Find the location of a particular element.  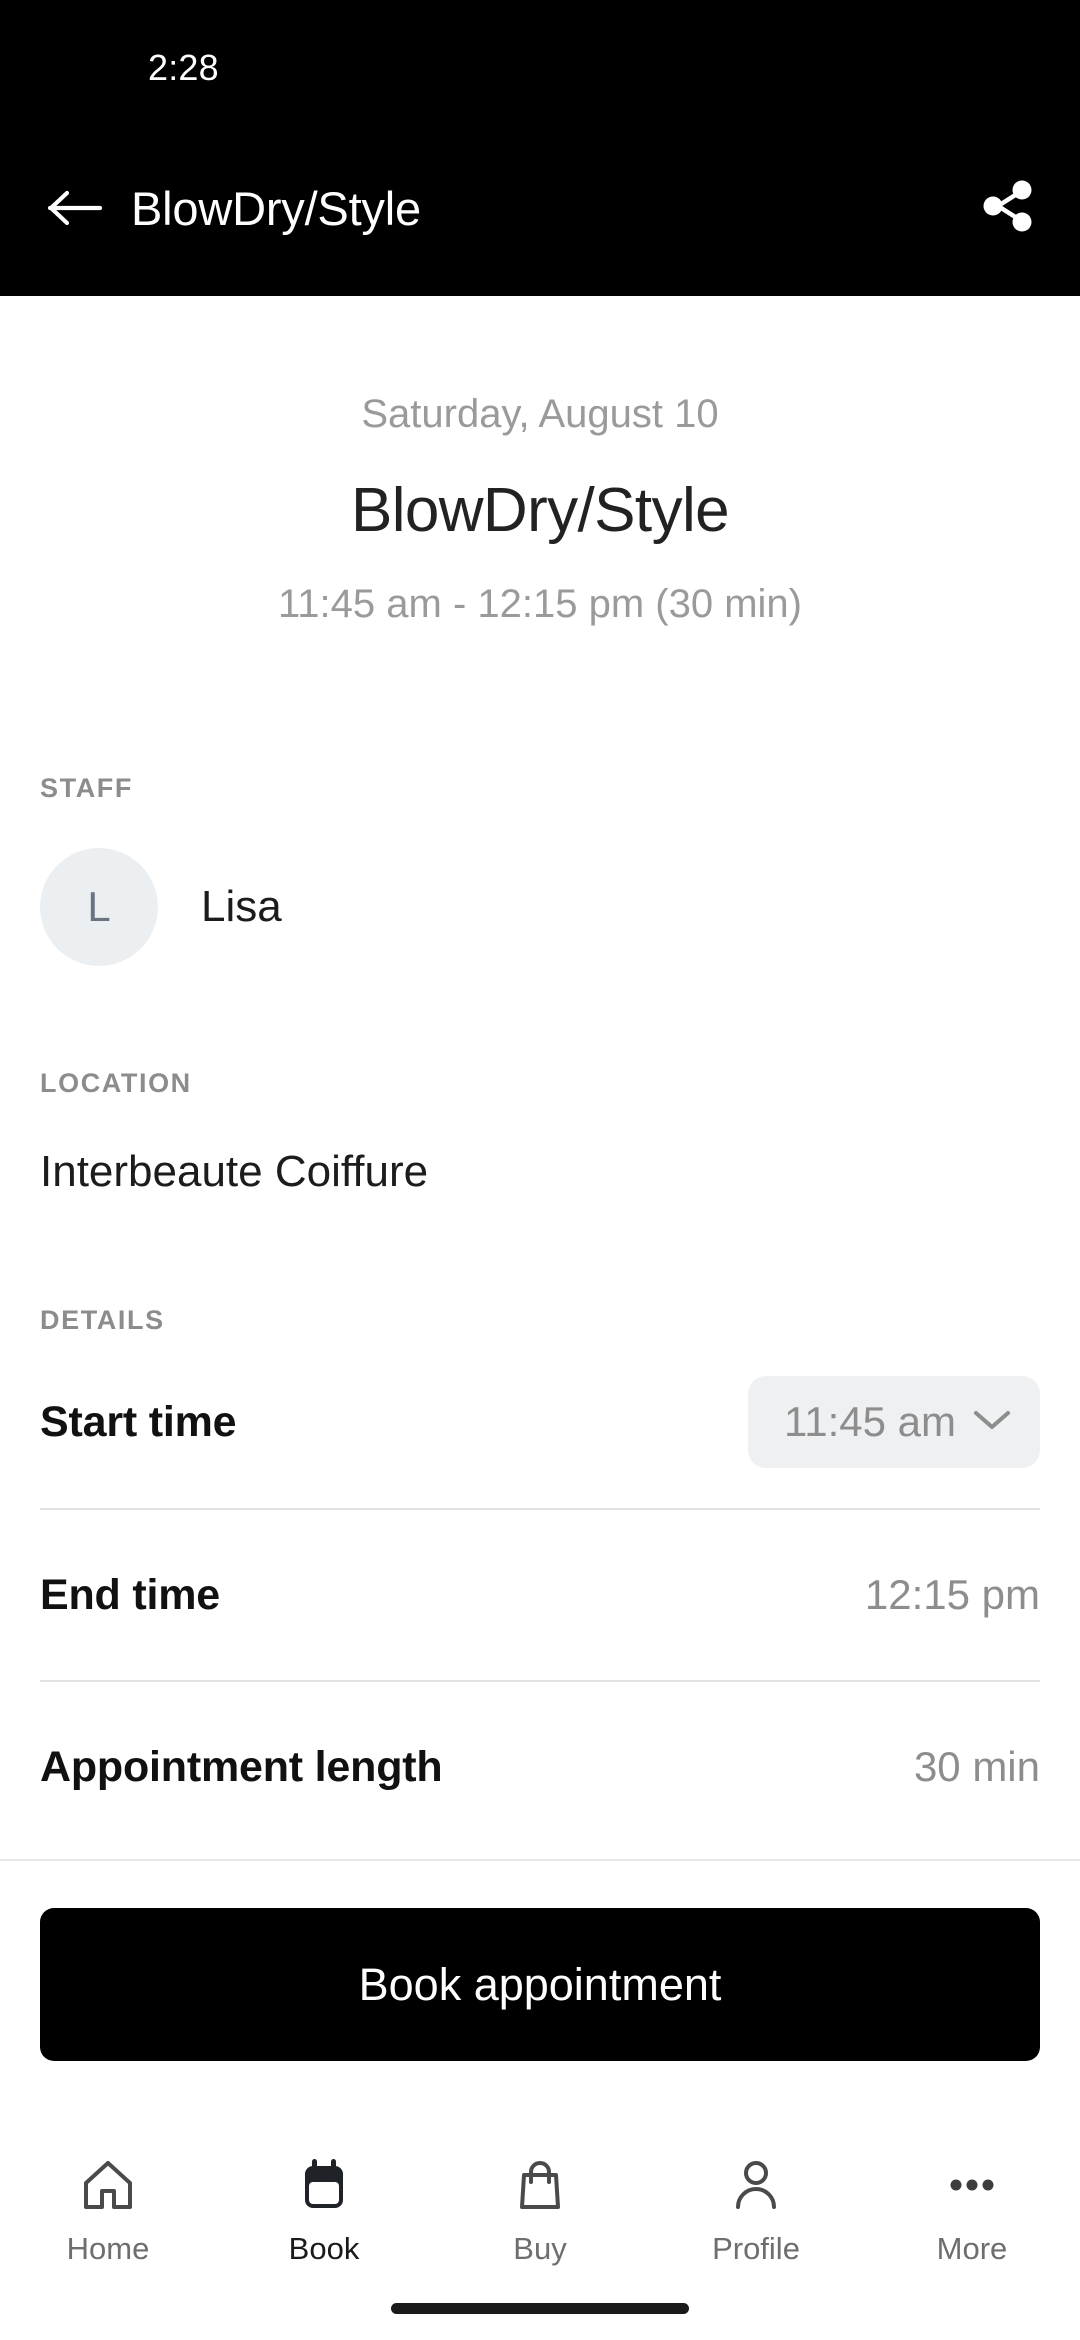

back-button is located at coordinates (75, 208).